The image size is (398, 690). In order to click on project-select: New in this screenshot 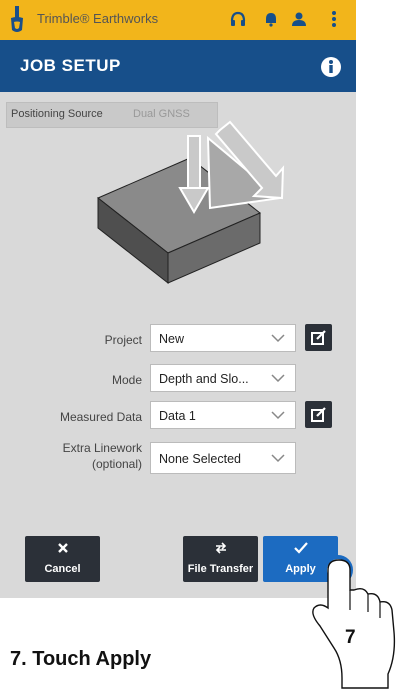, I will do `click(223, 338)`.